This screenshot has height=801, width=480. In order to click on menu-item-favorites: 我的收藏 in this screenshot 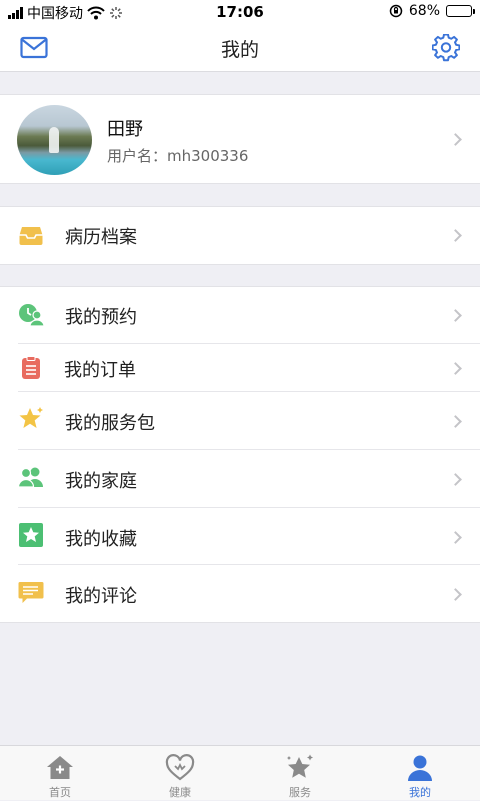, I will do `click(240, 536)`.